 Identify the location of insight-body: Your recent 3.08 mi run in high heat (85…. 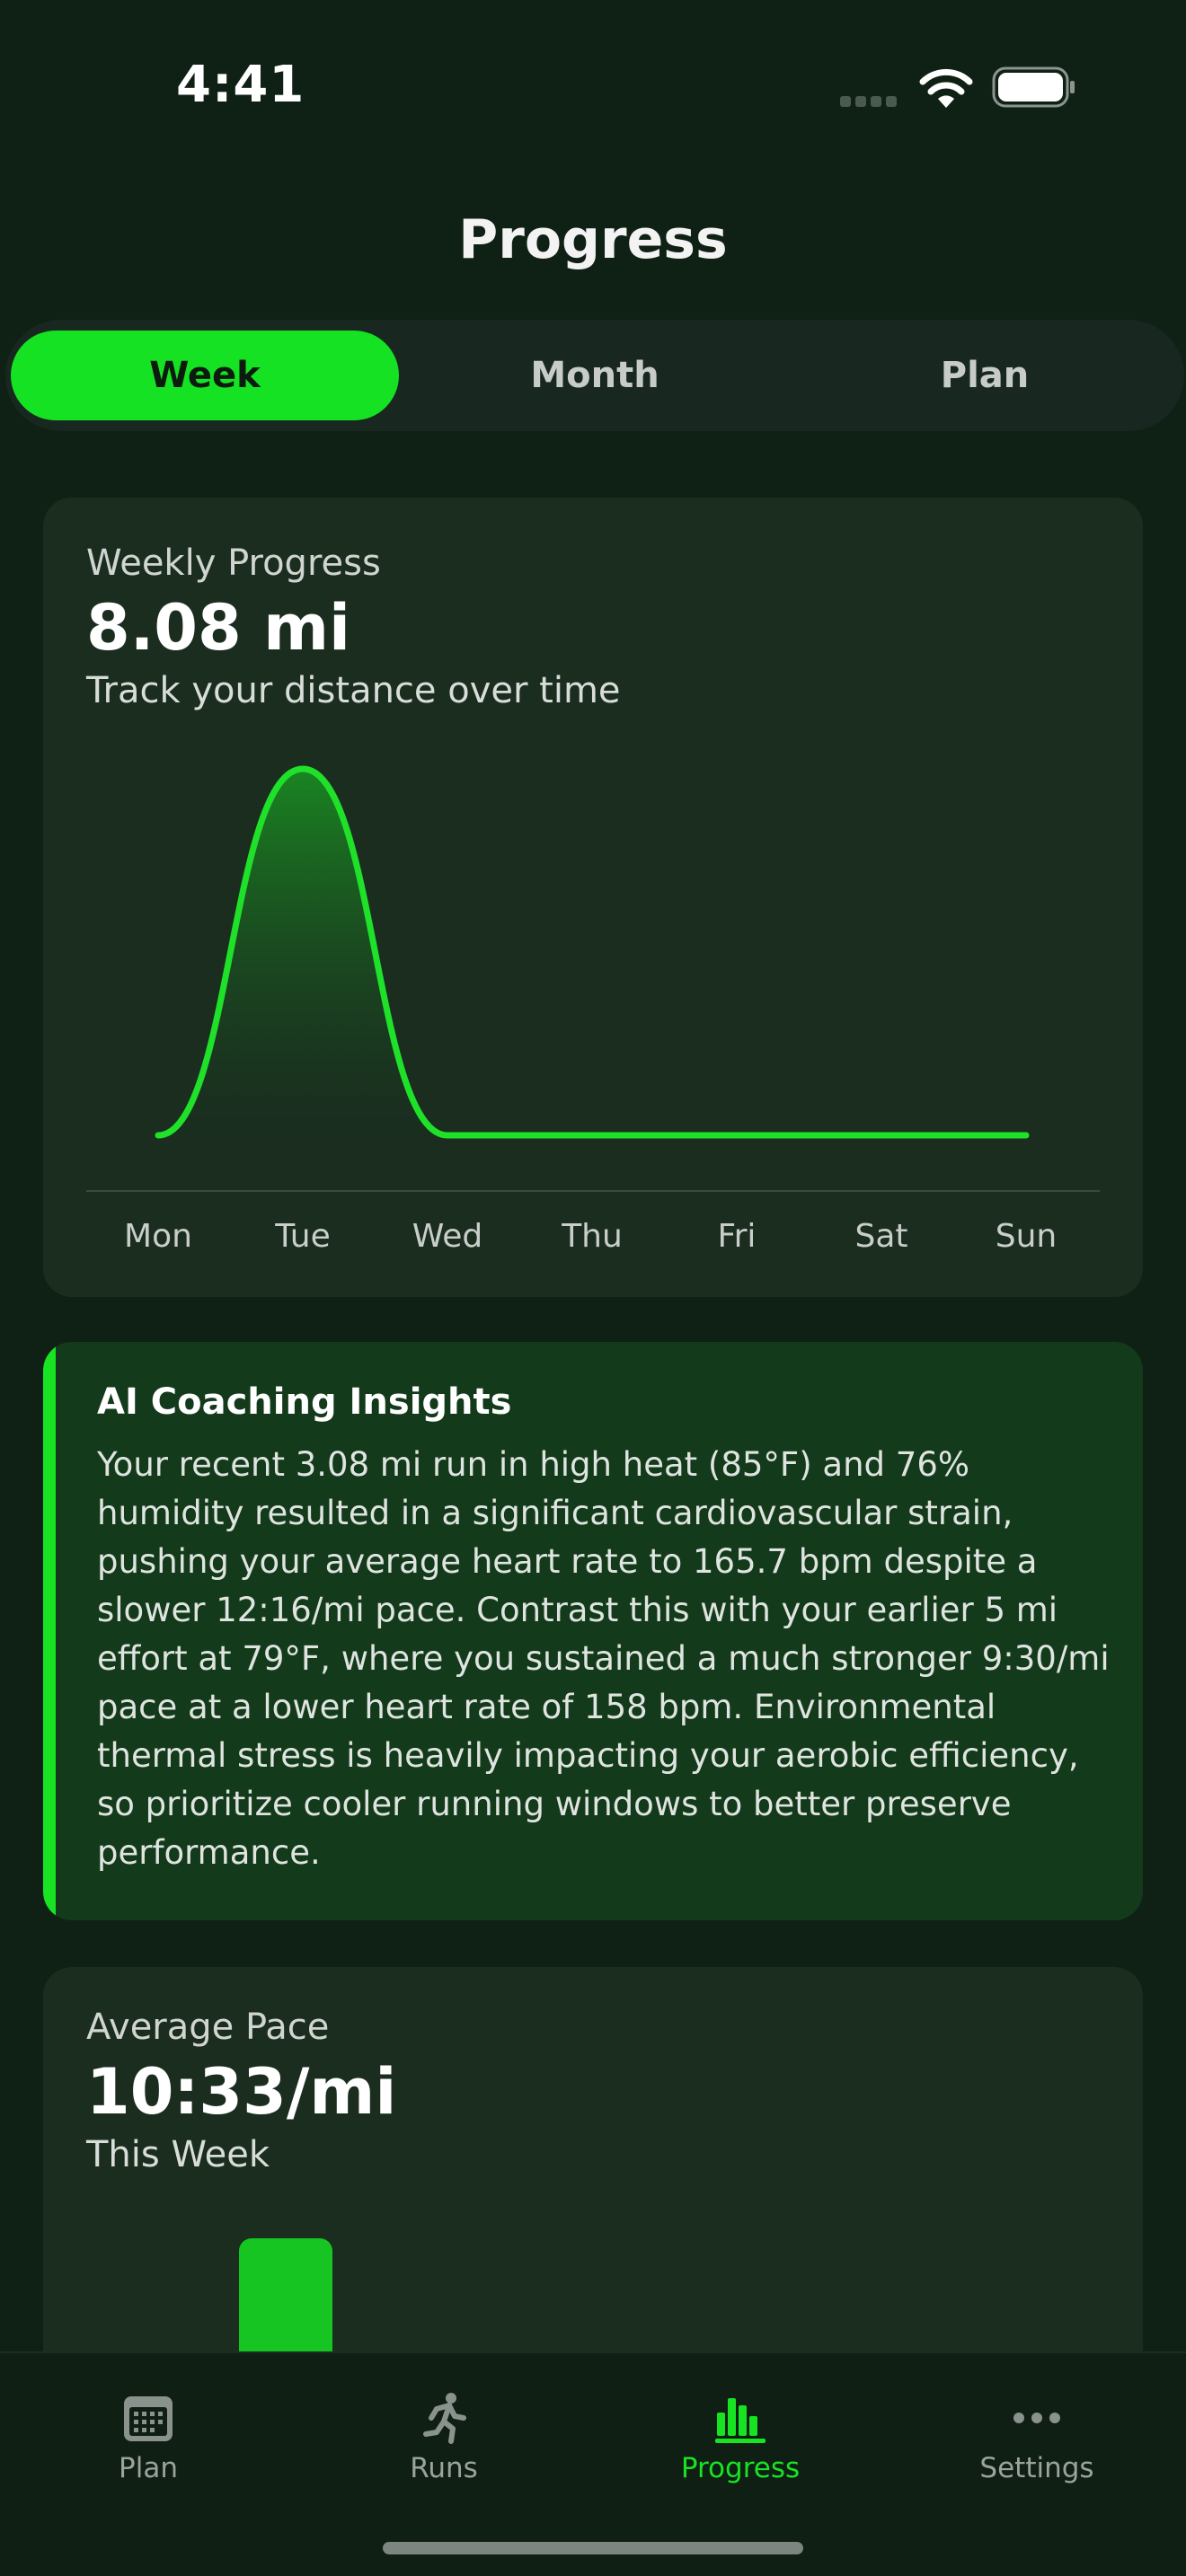
(603, 1658).